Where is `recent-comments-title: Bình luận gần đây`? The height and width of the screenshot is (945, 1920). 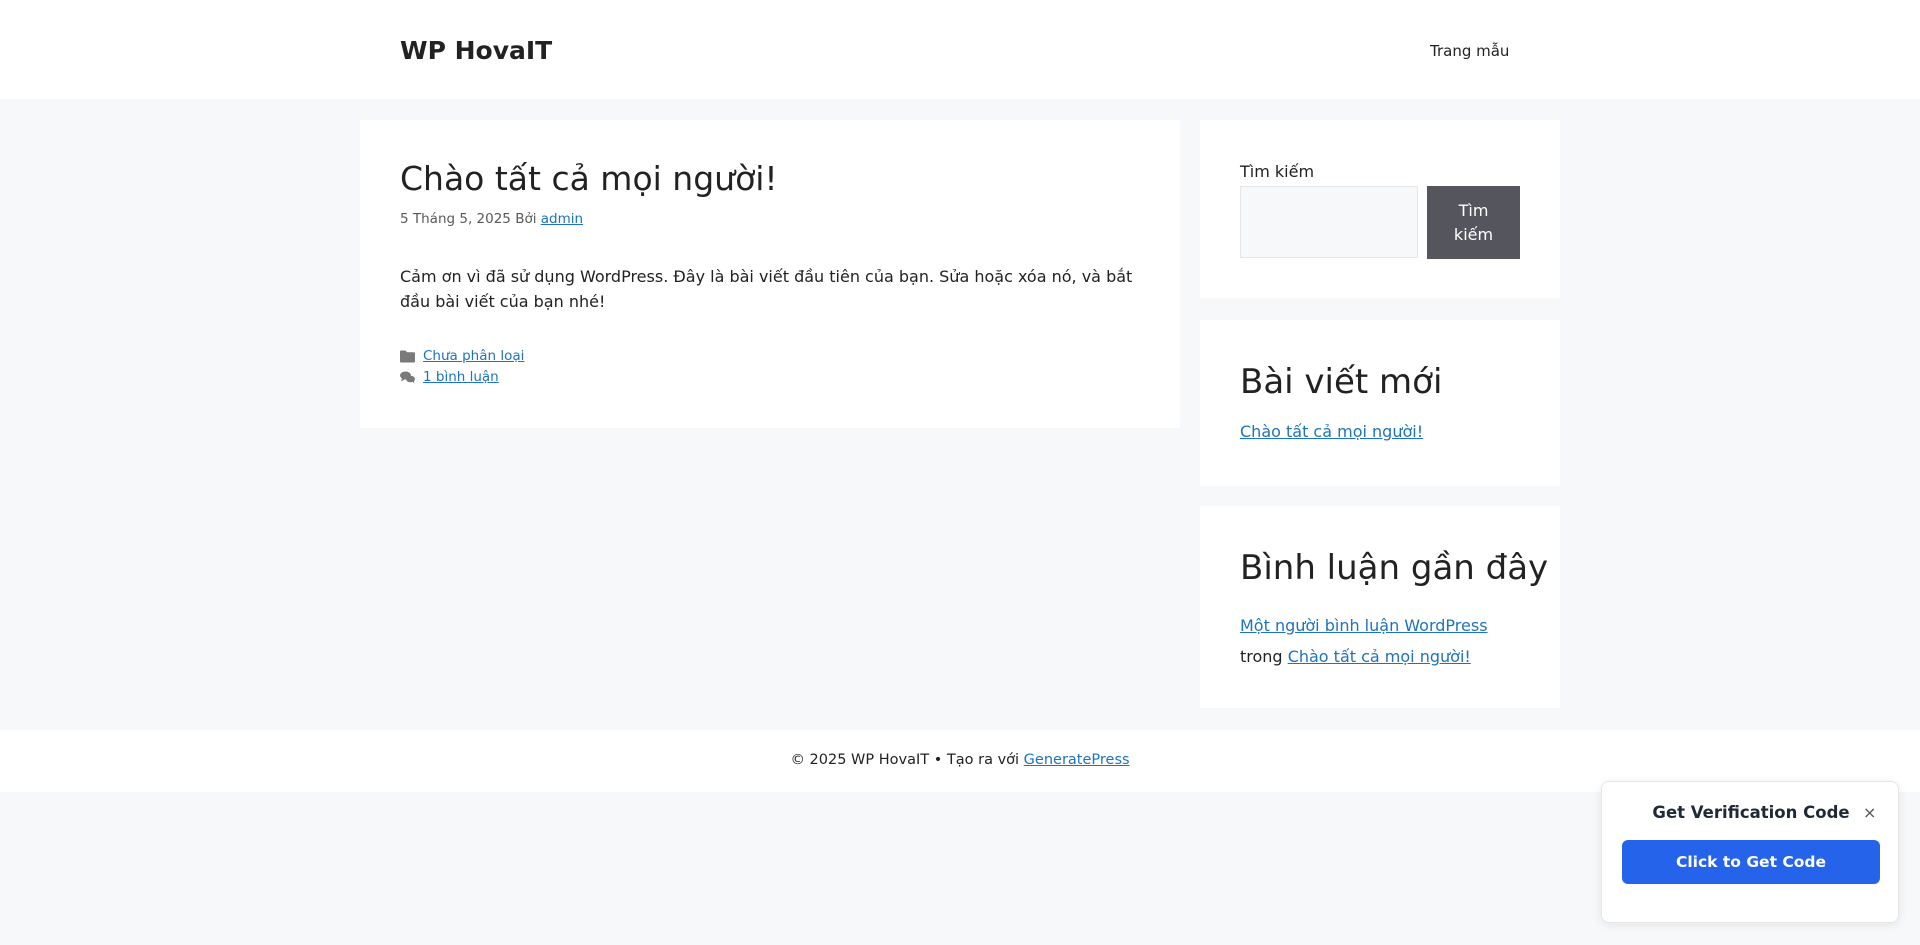
recent-comments-title: Bình luận gần đây is located at coordinates (1394, 568).